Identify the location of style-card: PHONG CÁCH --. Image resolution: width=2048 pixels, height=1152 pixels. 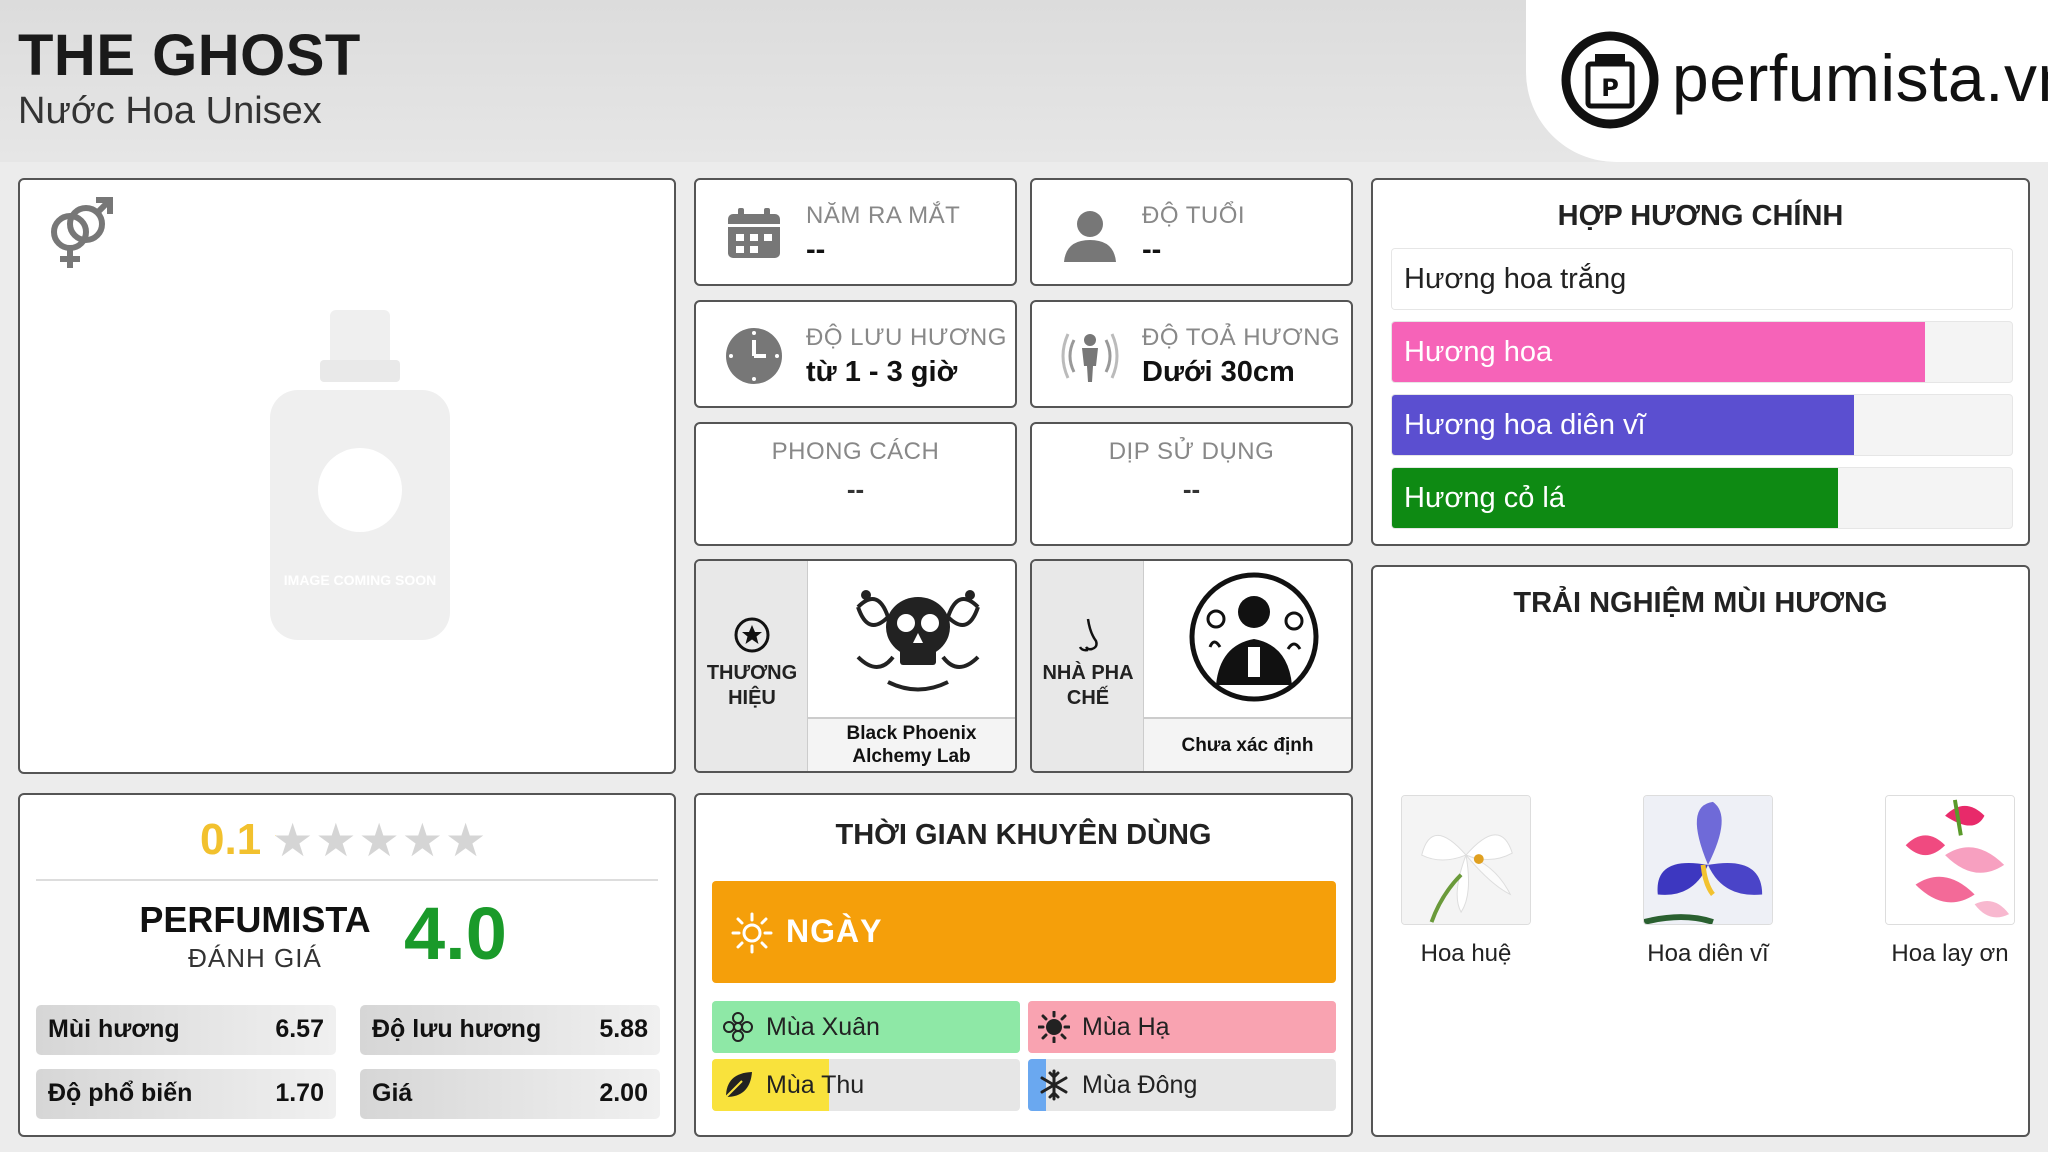
(855, 484).